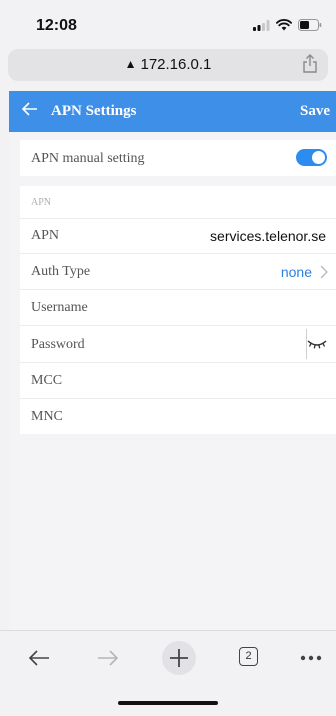 The image size is (336, 716). What do you see at coordinates (39, 658) in the screenshot?
I see `browser-back-icon` at bounding box center [39, 658].